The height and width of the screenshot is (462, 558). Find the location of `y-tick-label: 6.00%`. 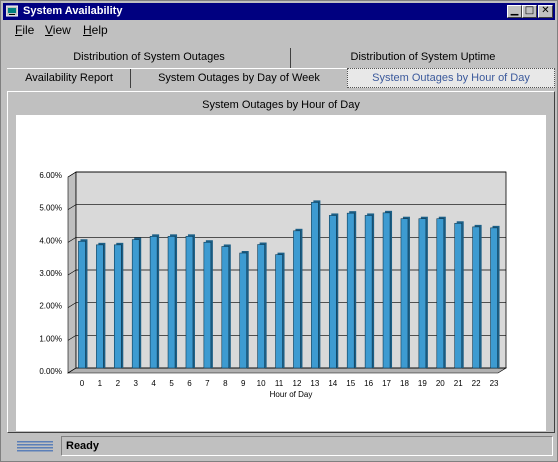

y-tick-label: 6.00% is located at coordinates (50, 175).